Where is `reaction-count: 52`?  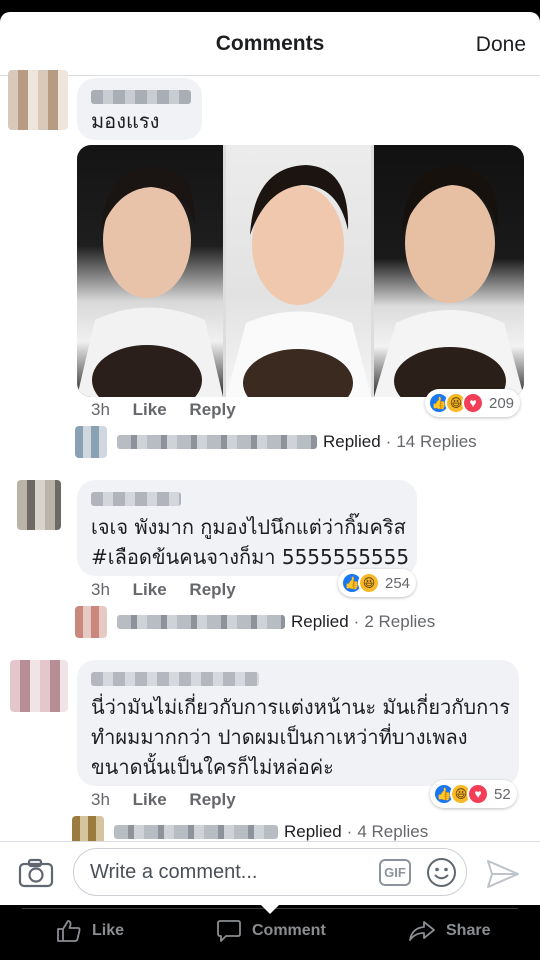 reaction-count: 52 is located at coordinates (502, 794).